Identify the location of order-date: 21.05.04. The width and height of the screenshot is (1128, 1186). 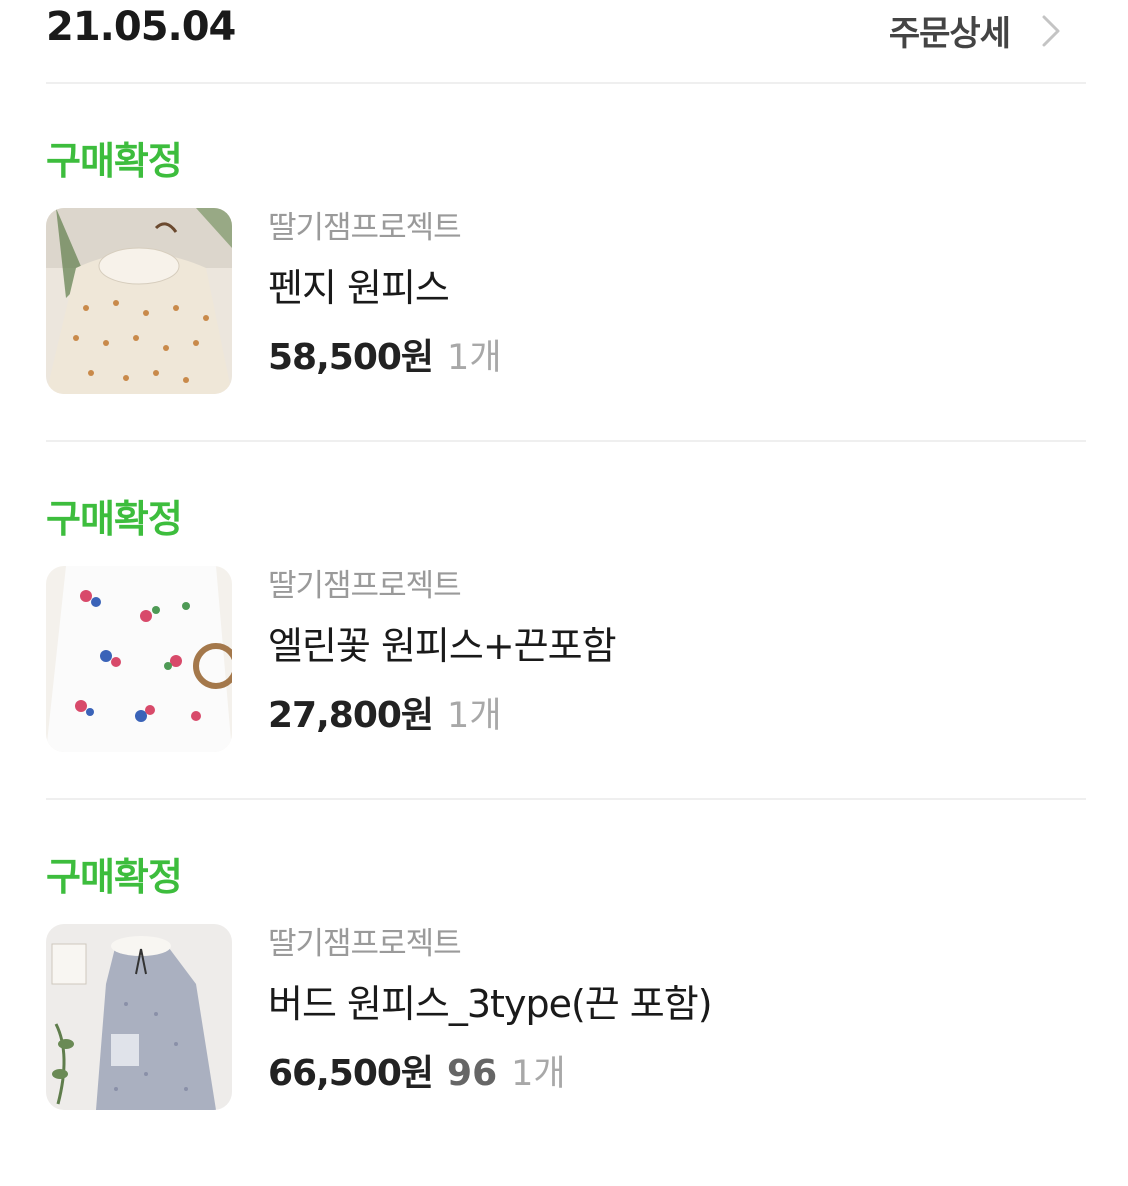
(141, 27).